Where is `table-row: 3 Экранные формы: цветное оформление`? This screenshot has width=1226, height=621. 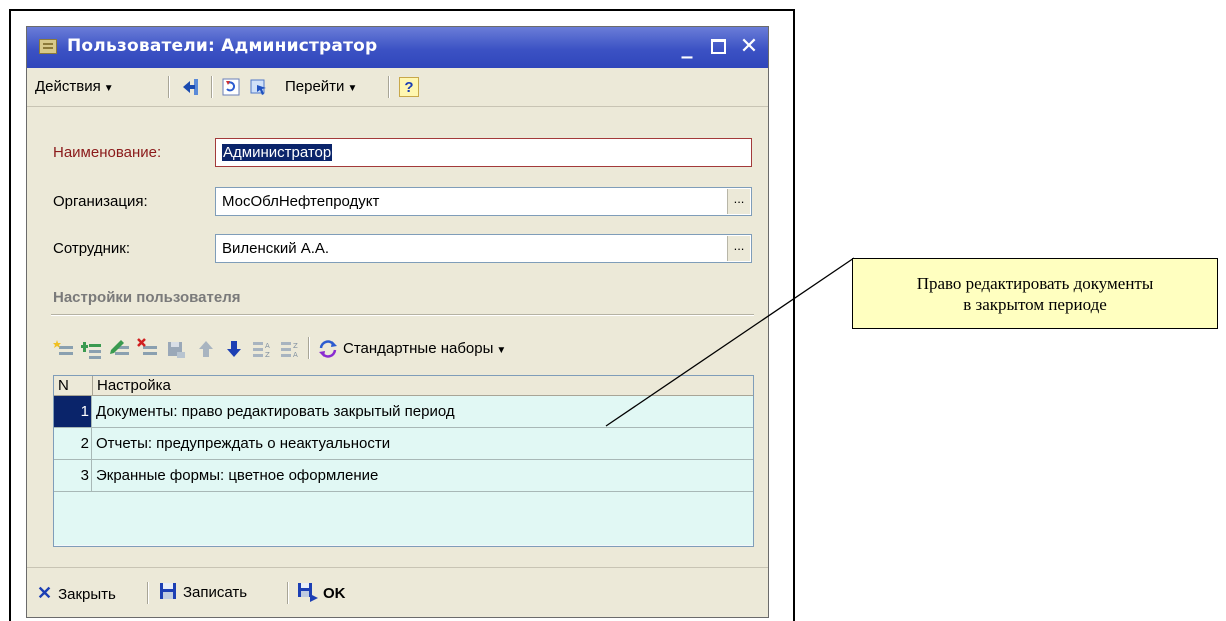
table-row: 3 Экранные формы: цветное оформление is located at coordinates (403, 476).